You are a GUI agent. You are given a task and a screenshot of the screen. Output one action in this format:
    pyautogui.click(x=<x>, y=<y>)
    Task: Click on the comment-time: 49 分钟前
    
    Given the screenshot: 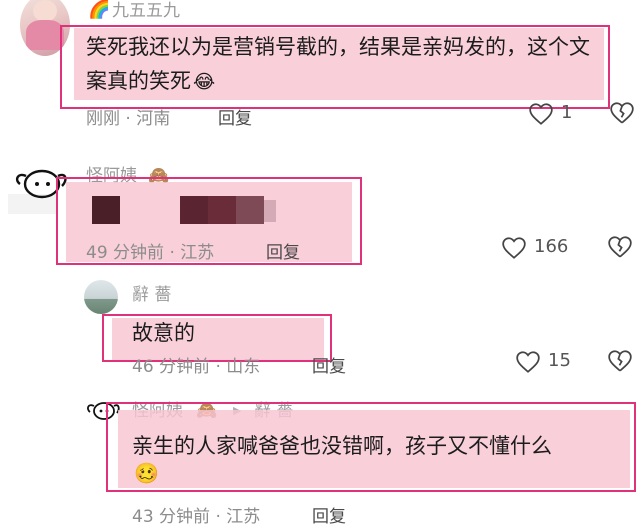 What is the action you would take?
    pyautogui.click(x=125, y=253)
    